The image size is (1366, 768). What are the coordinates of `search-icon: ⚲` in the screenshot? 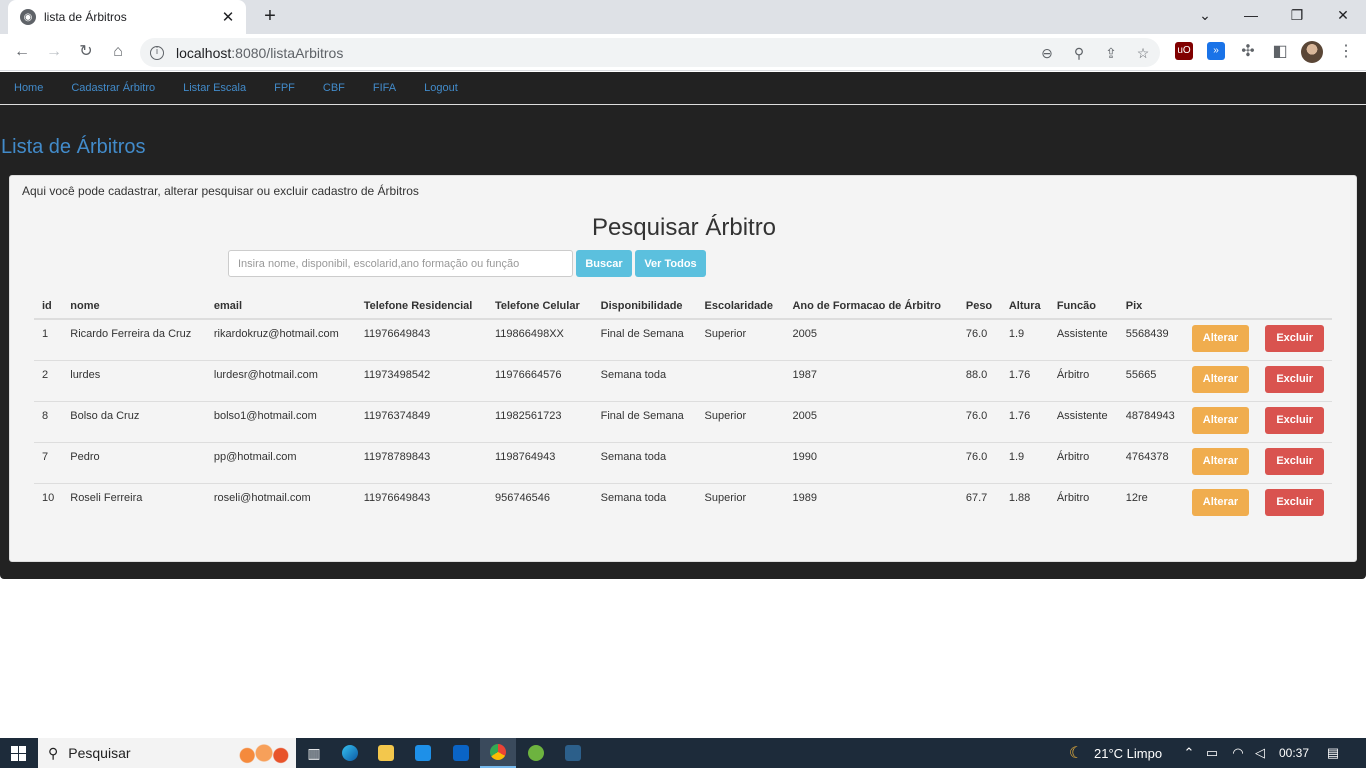 It's located at (53, 752).